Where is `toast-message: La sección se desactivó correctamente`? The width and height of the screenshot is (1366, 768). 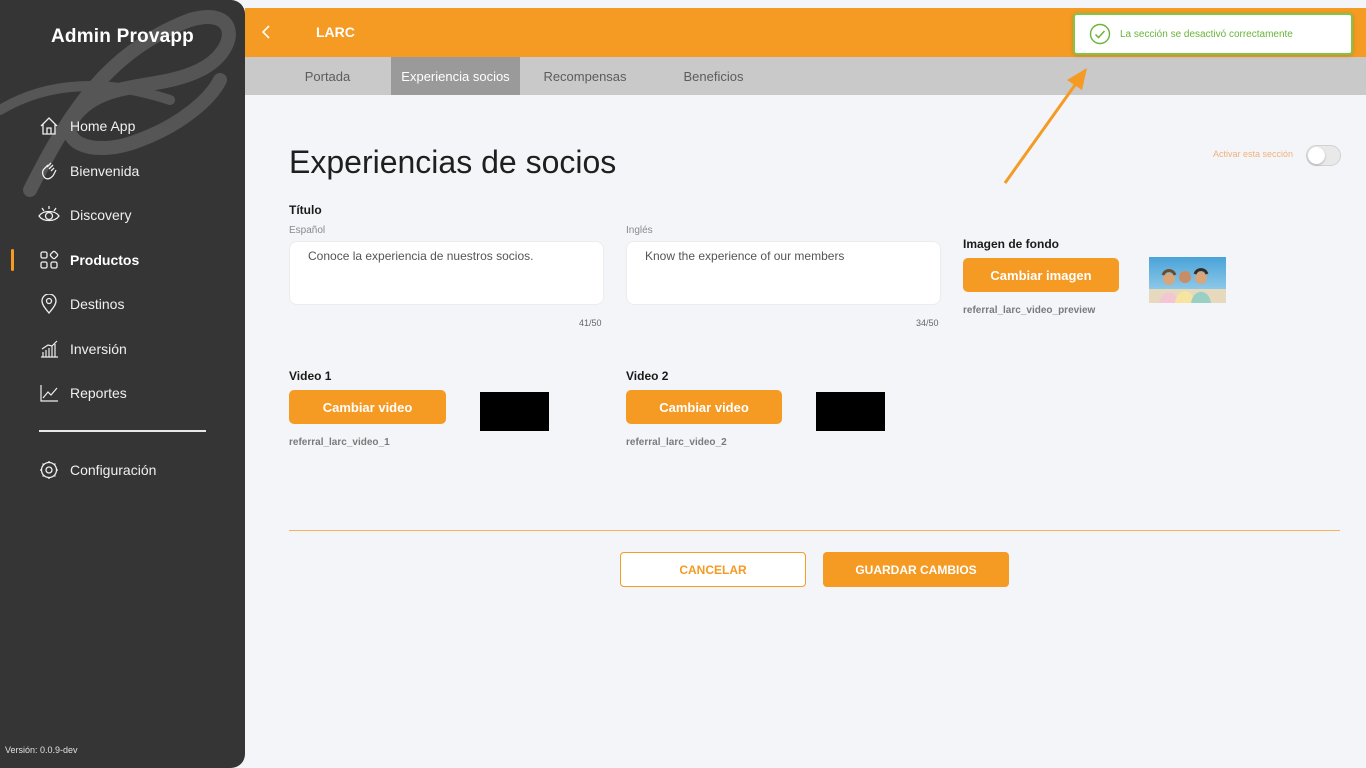 toast-message: La sección se desactivó correctamente is located at coordinates (1206, 34).